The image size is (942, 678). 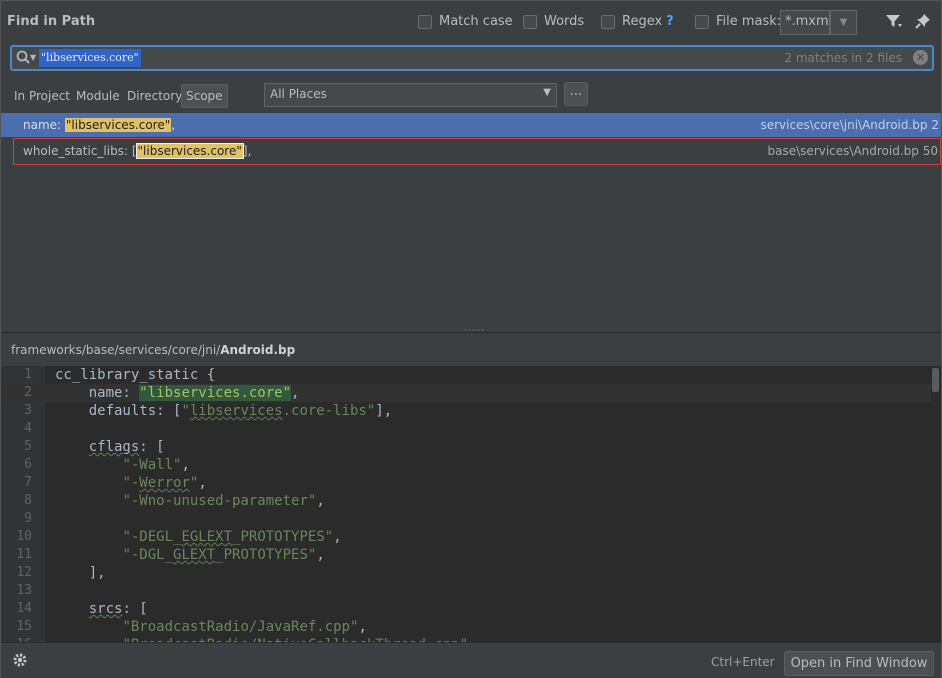 I want to click on match-case-checkbox: Match case, so click(x=465, y=21).